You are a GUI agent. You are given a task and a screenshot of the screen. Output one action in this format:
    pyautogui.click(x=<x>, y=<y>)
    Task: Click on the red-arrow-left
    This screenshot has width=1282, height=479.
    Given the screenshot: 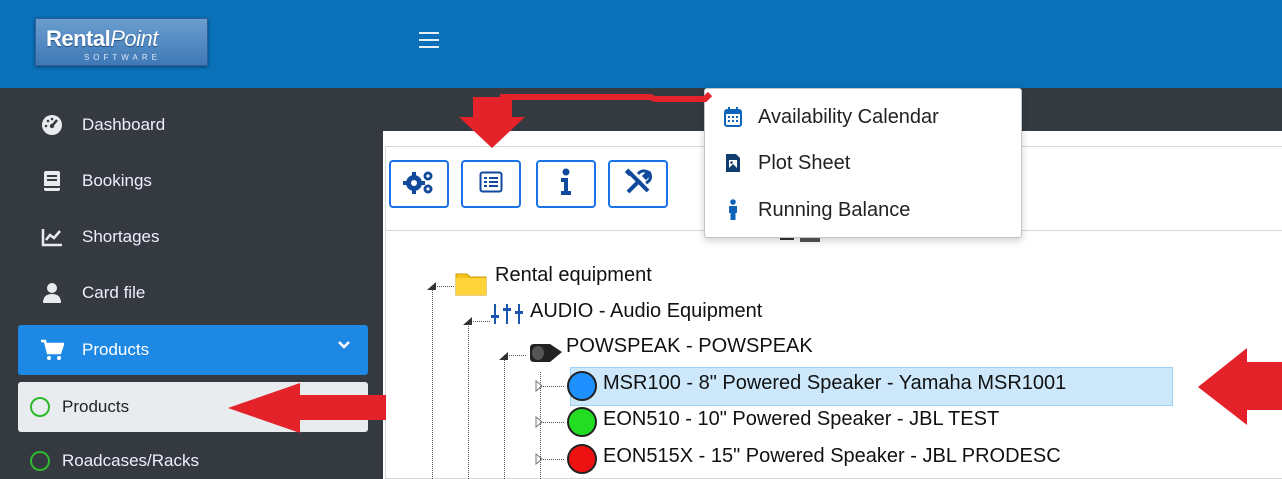 What is the action you would take?
    pyautogui.click(x=307, y=408)
    